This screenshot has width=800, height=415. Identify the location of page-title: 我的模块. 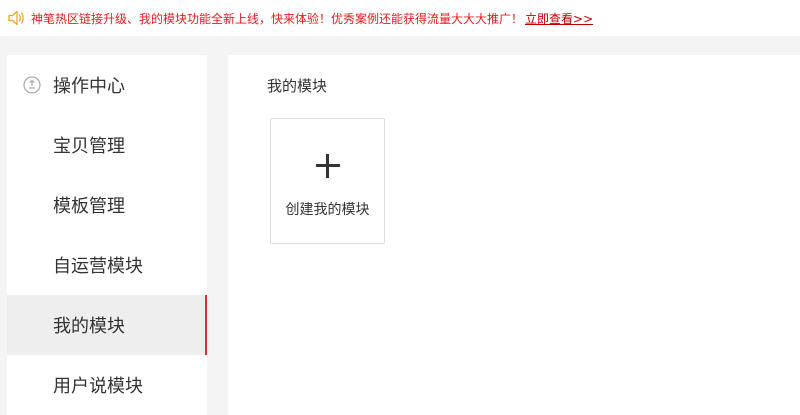
(297, 86).